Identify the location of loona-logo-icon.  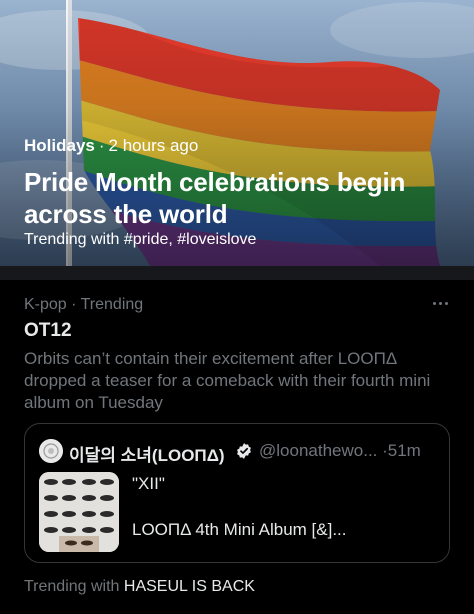
(51, 451).